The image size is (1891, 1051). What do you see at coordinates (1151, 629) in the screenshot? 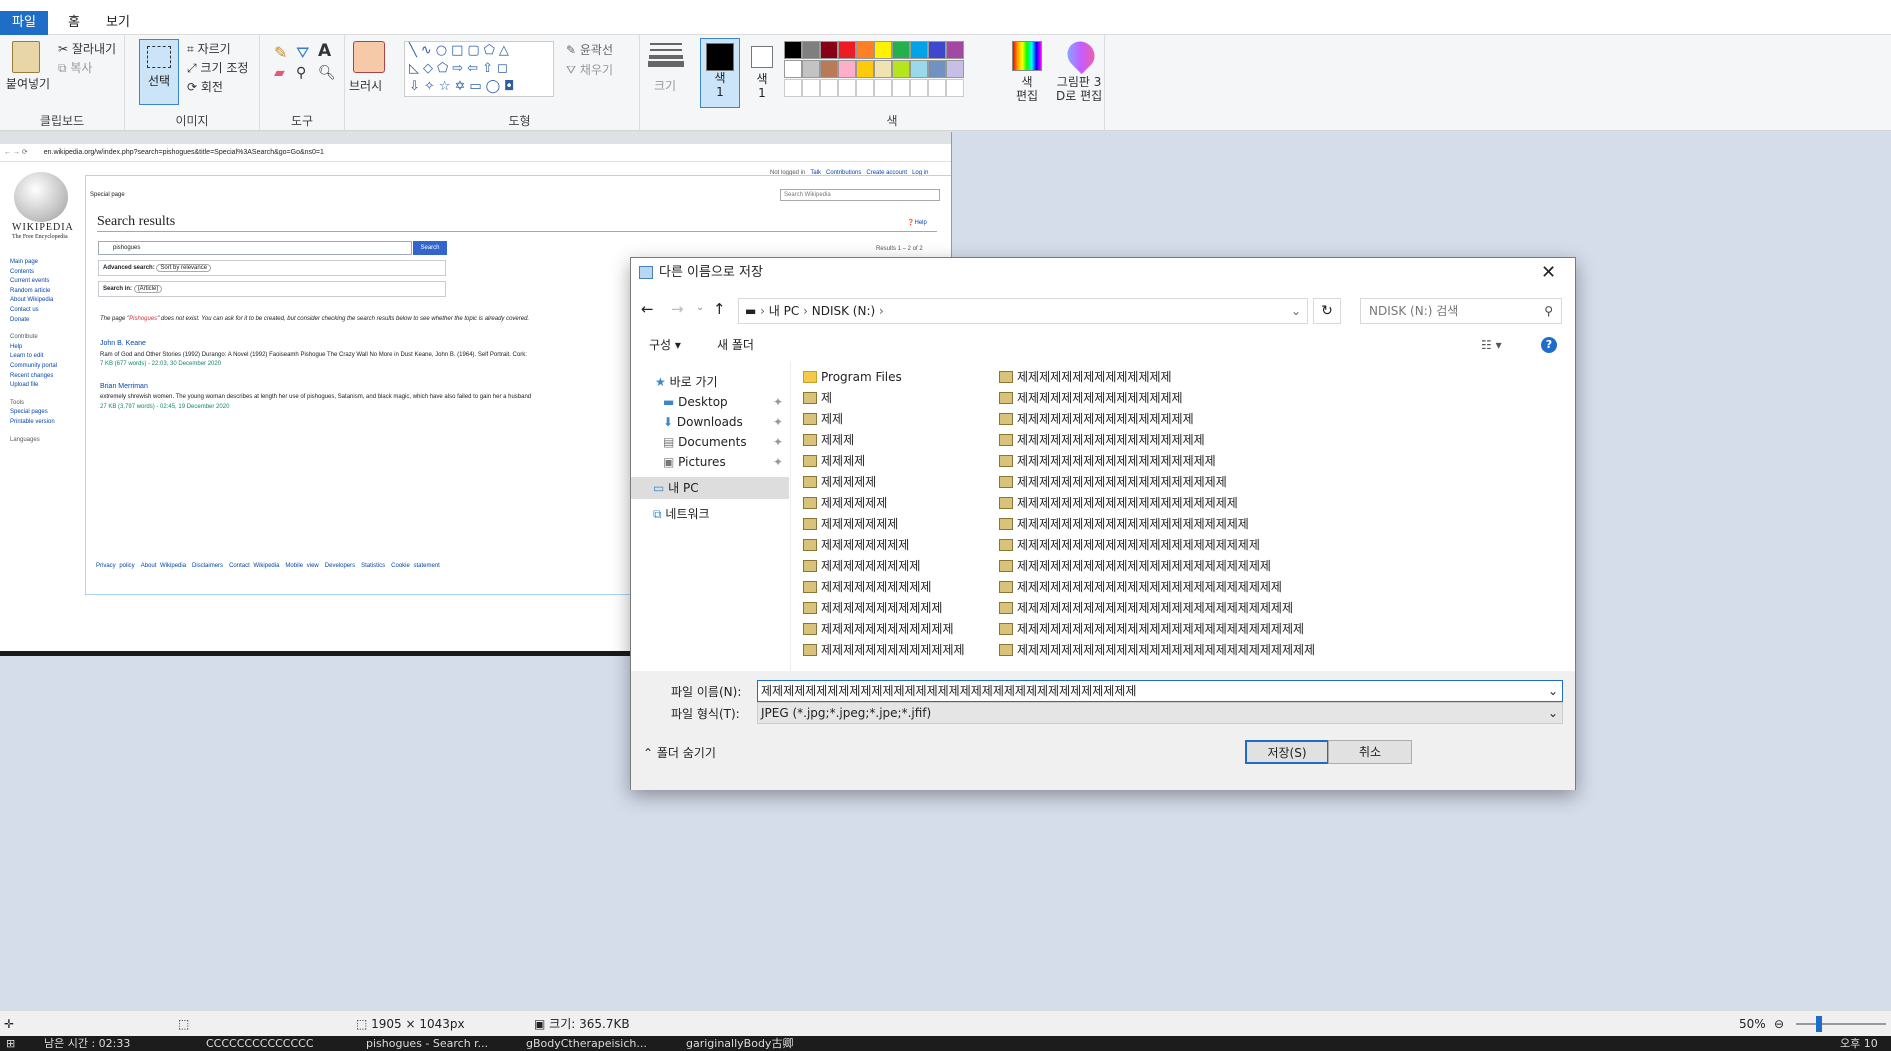
I see `file-item: 제제제제제제제제제제제제제제제제제제제제제제제제제제` at bounding box center [1151, 629].